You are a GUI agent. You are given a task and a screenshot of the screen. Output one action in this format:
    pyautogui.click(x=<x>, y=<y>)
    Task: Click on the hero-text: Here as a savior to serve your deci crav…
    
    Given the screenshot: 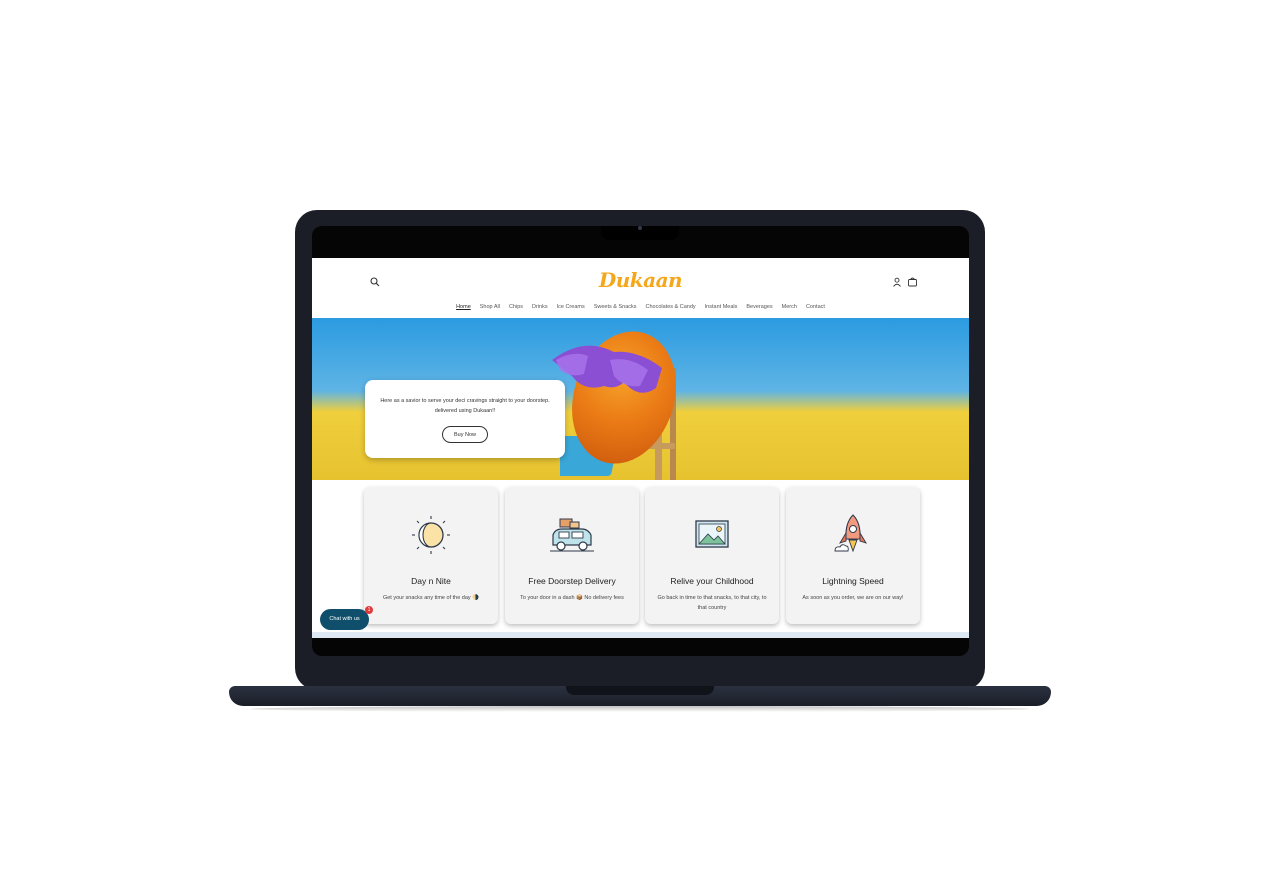 What is the action you would take?
    pyautogui.click(x=465, y=406)
    